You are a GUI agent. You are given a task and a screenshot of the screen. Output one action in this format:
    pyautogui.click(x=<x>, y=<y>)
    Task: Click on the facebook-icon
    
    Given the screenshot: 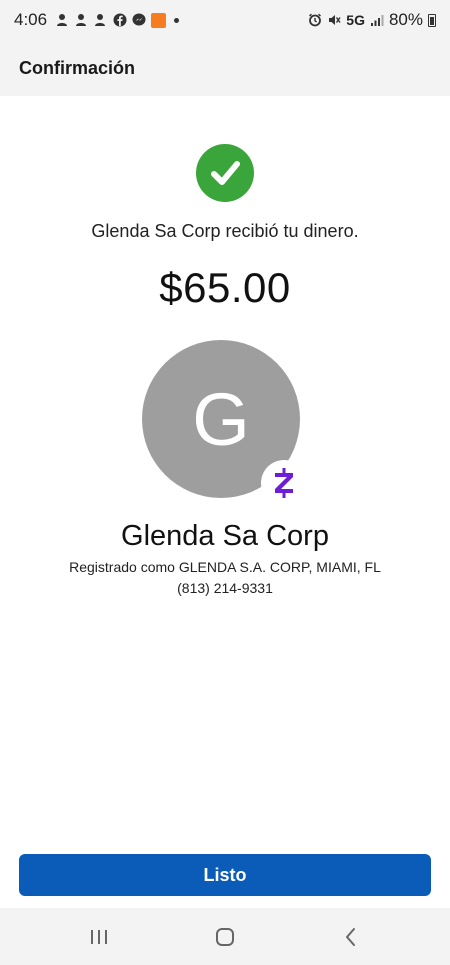 What is the action you would take?
    pyautogui.click(x=120, y=20)
    